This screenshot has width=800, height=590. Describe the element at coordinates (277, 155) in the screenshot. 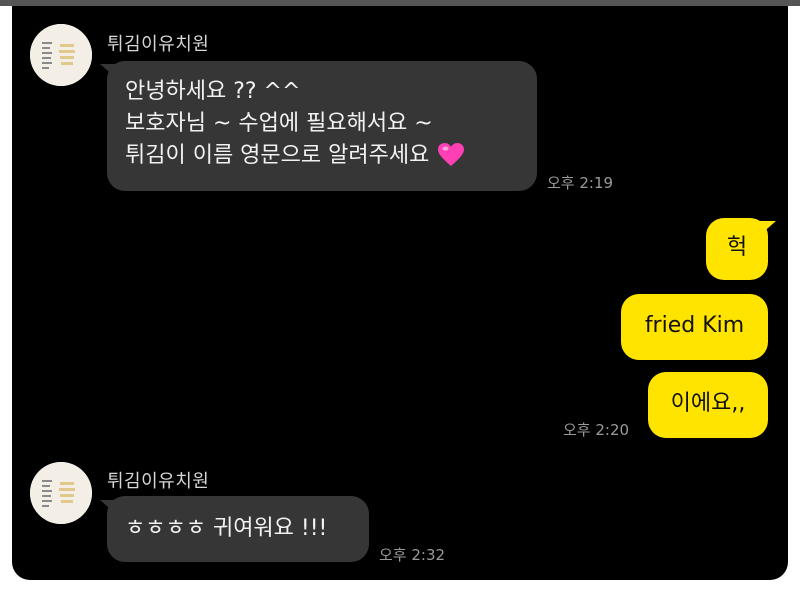

I see `message-line: 튀김이 이름 영문으로 알려주세요` at that location.